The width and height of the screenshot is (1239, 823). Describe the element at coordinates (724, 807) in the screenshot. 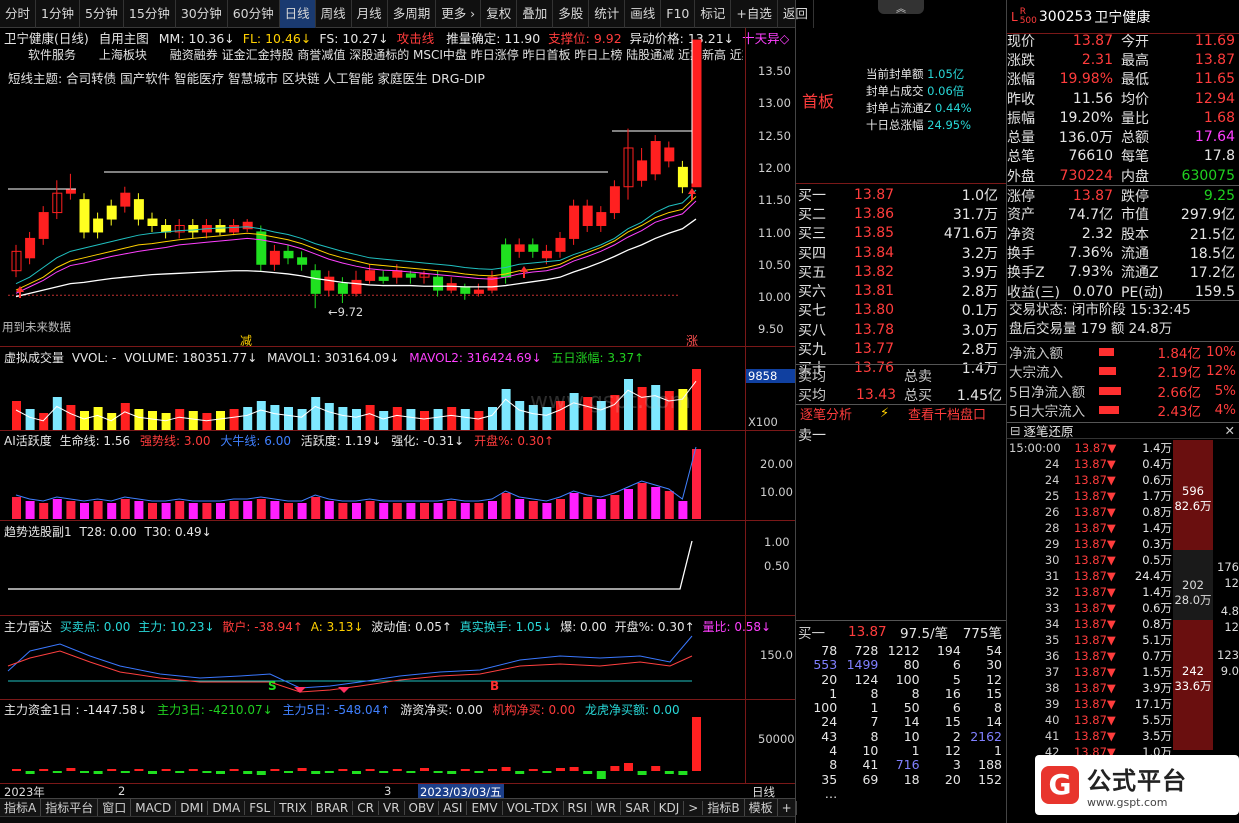

I see `indicator-tab: 指标B` at that location.